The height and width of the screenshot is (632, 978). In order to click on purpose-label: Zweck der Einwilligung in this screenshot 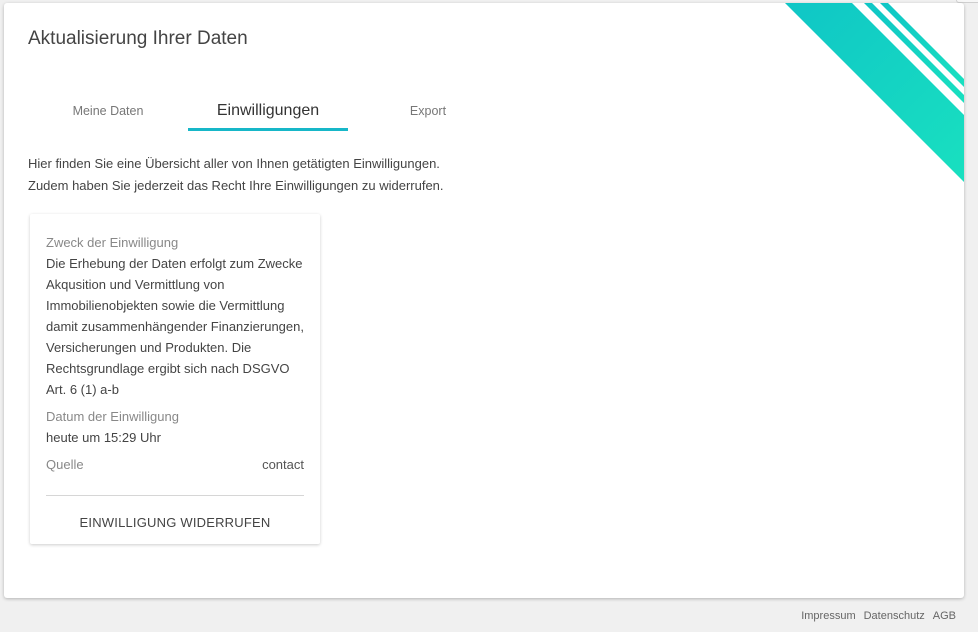, I will do `click(112, 242)`.